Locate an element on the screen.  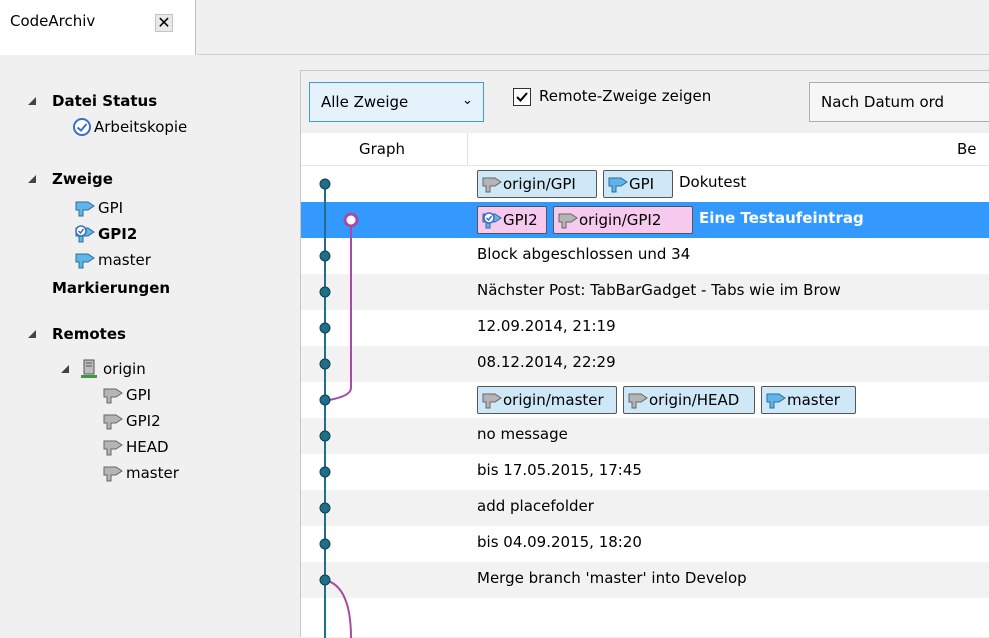
show-remote-checkbox is located at coordinates (522, 97).